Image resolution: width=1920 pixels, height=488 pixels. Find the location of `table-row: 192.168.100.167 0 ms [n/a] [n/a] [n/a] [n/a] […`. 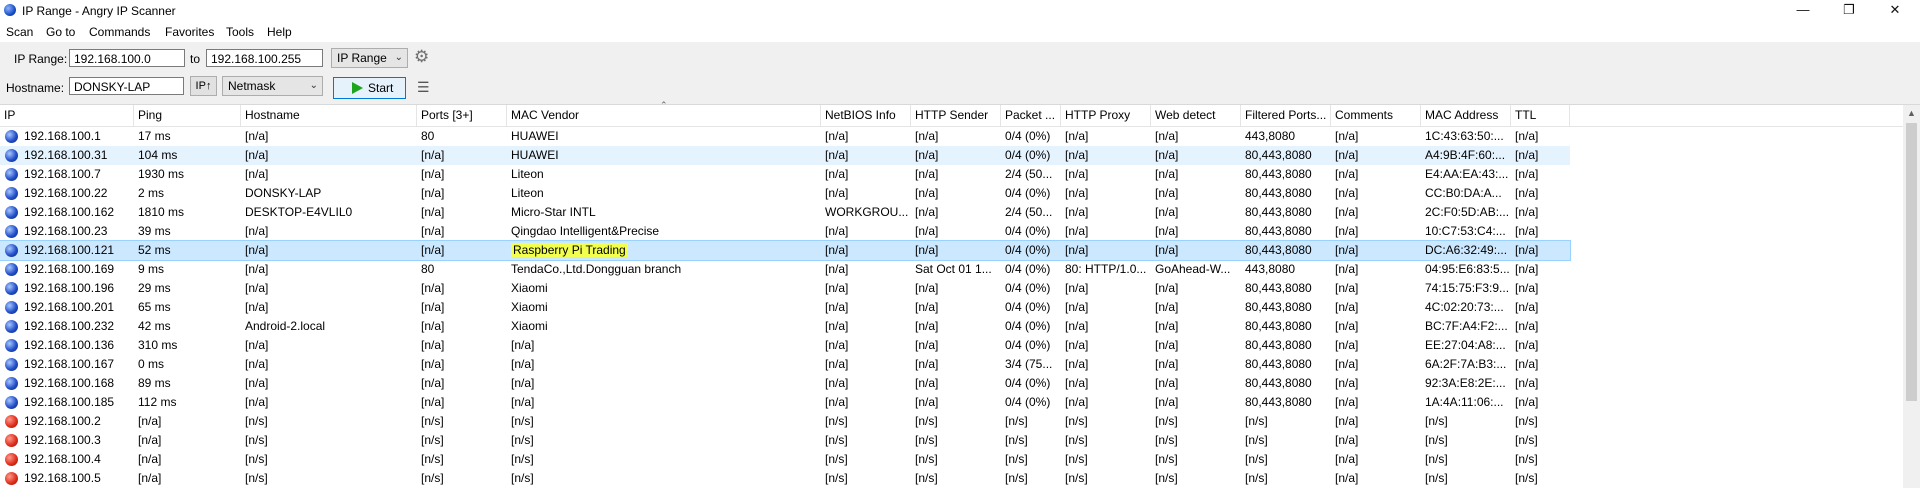

table-row: 192.168.100.167 0 ms [n/a] [n/a] [n/a] [n/a] [… is located at coordinates (785, 364).